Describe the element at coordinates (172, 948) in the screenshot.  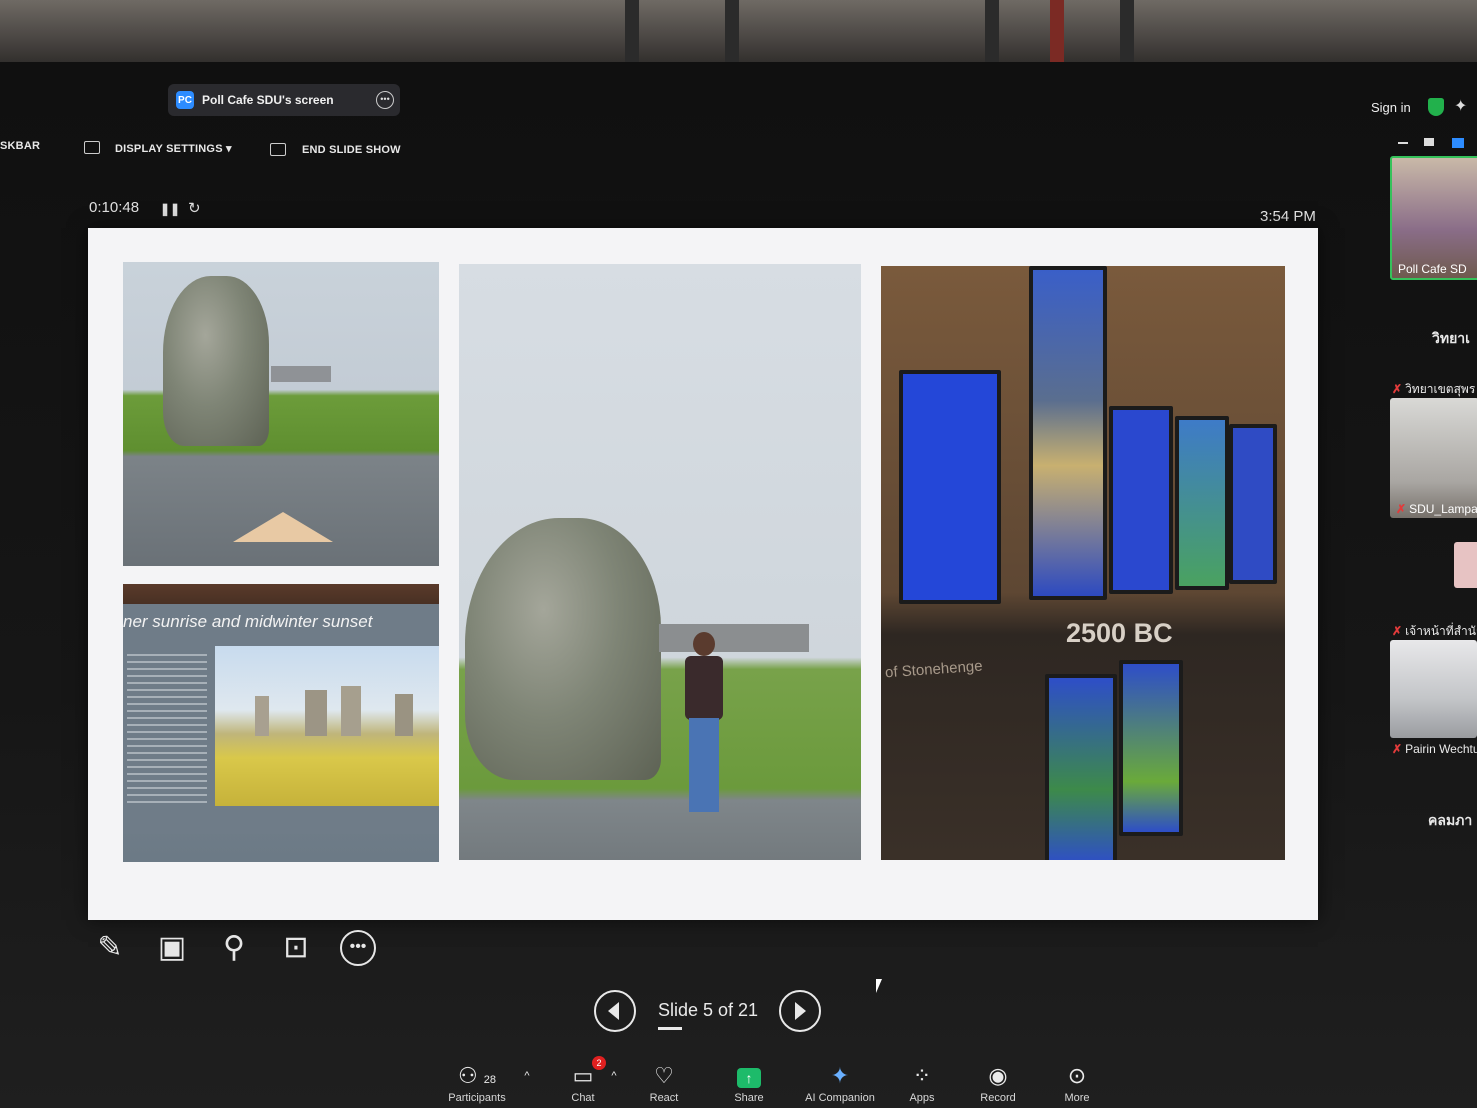
I see `see-all-slides-icon: ▣` at that location.